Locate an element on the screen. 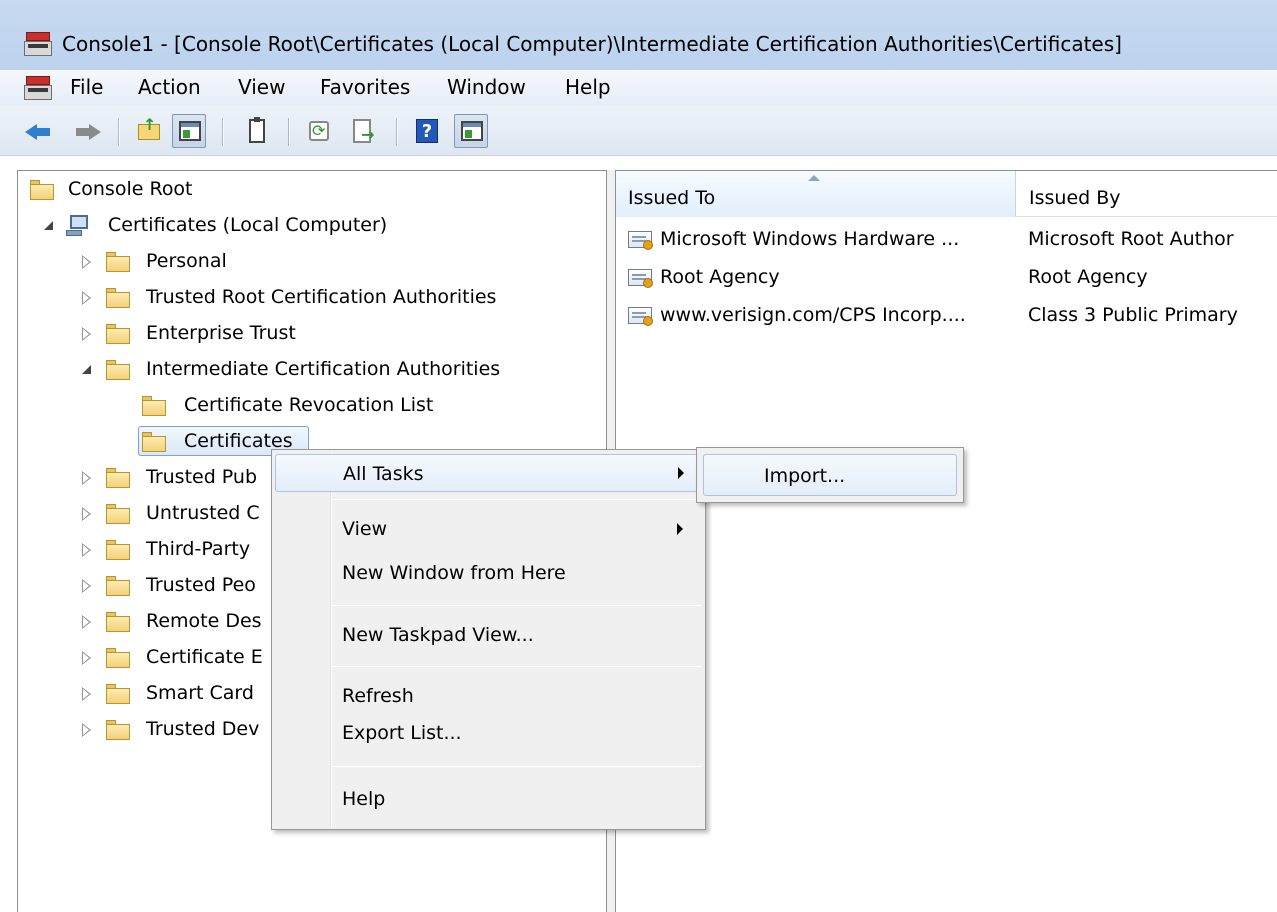  tree-node-certificate-enrollment: Certificate E is located at coordinates (177, 658).